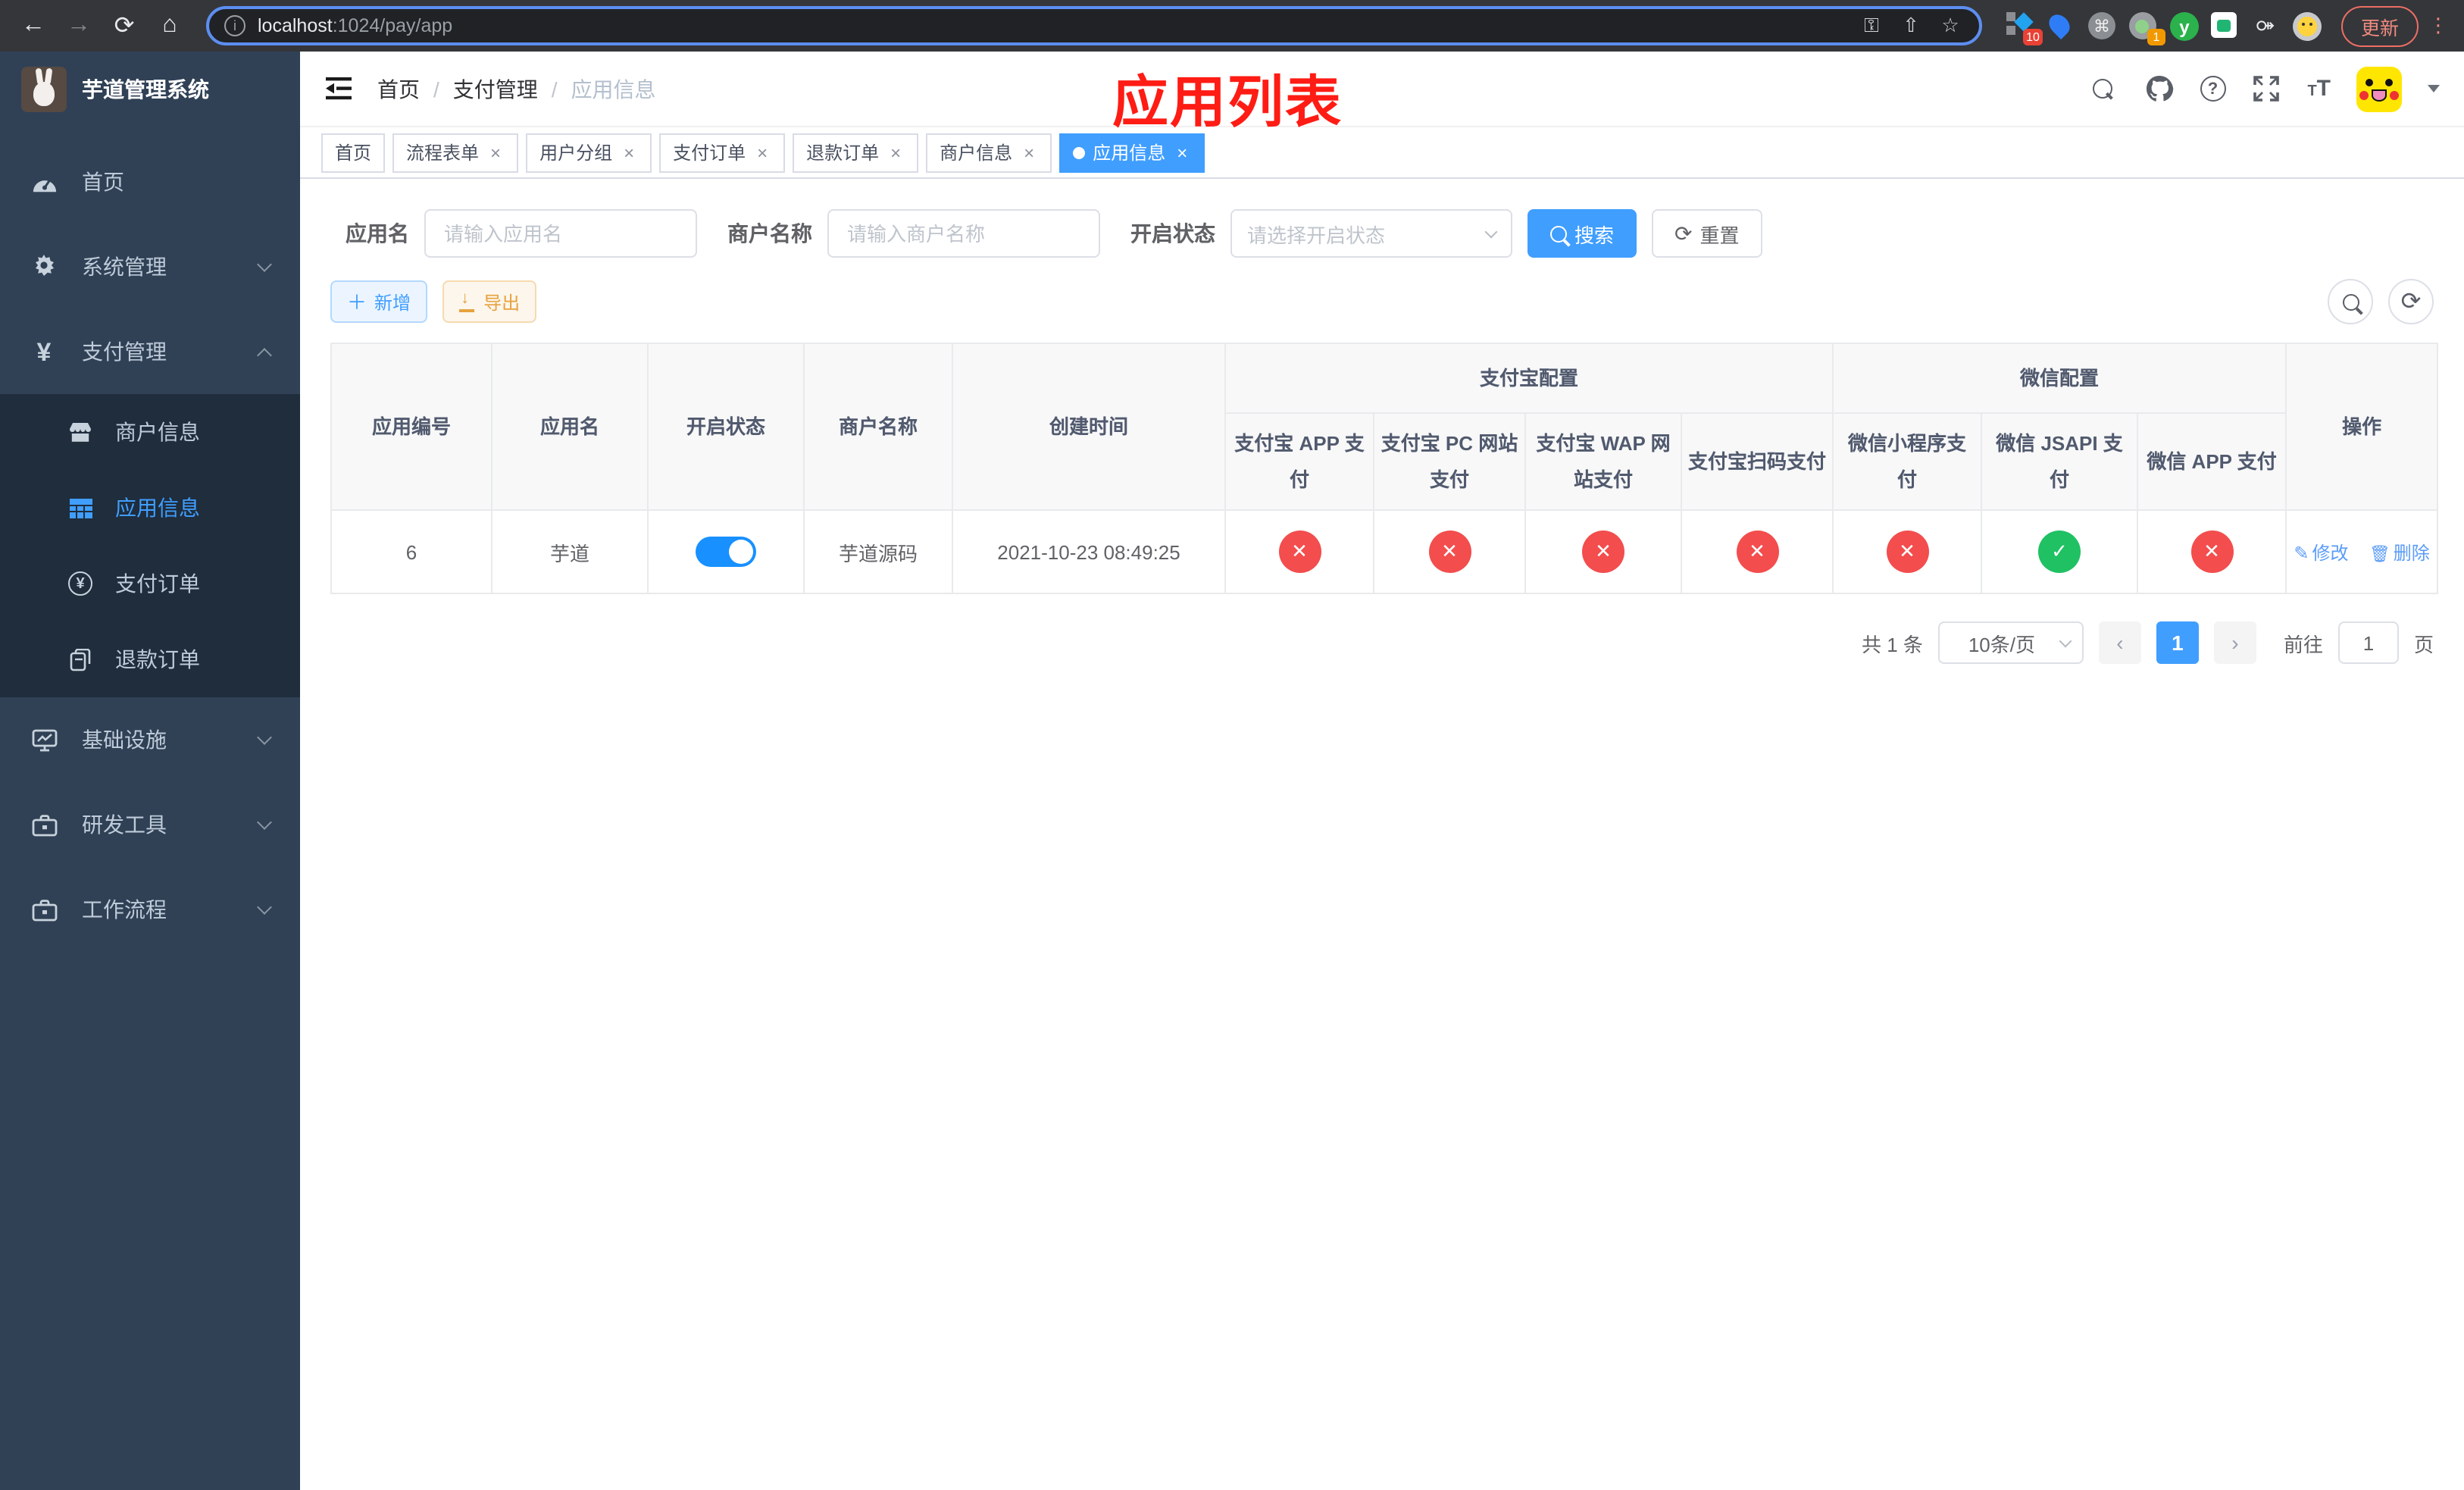  Describe the element at coordinates (989, 152) in the screenshot. I see `tab-merchant-info: 商户信息 ×` at that location.